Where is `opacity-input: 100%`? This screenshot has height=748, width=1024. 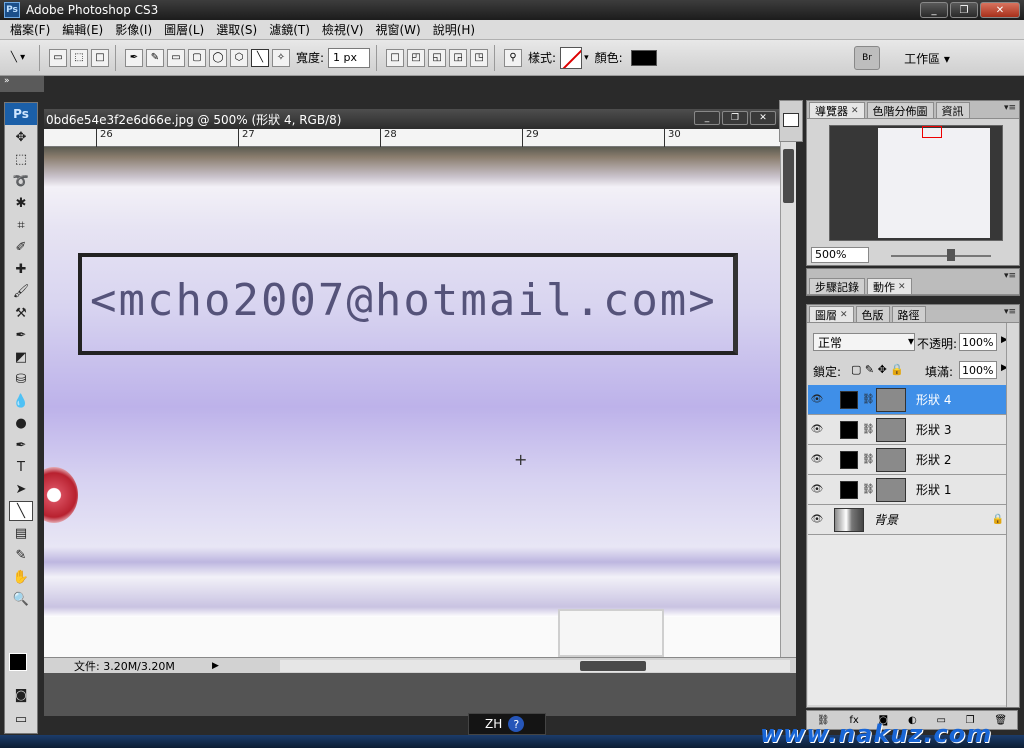
opacity-input: 100% is located at coordinates (978, 342).